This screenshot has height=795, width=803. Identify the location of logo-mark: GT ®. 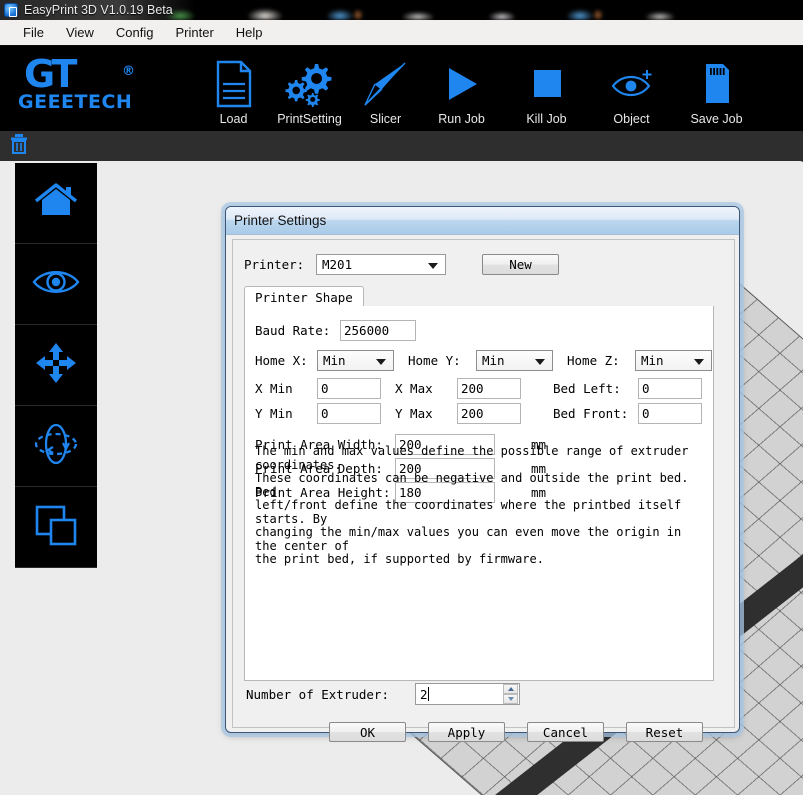
(82, 74).